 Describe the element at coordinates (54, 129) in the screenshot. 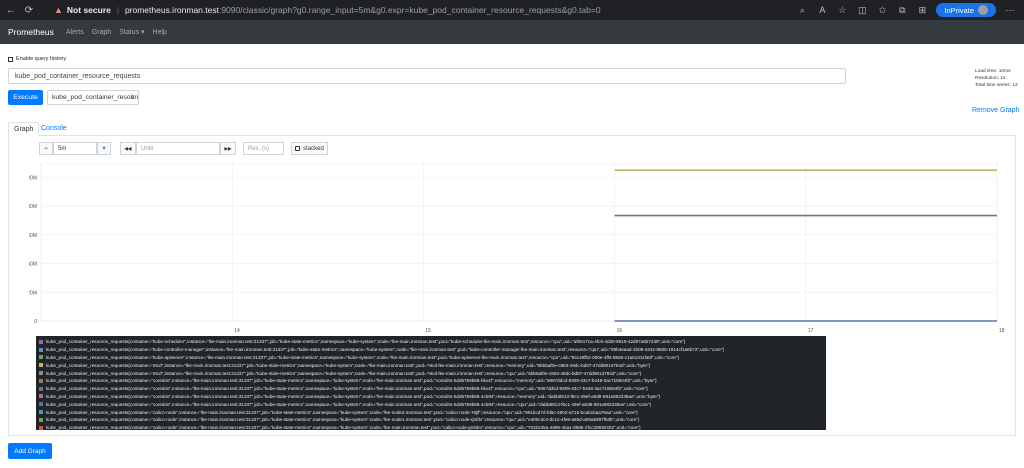

I see `tab-console: Console` at that location.